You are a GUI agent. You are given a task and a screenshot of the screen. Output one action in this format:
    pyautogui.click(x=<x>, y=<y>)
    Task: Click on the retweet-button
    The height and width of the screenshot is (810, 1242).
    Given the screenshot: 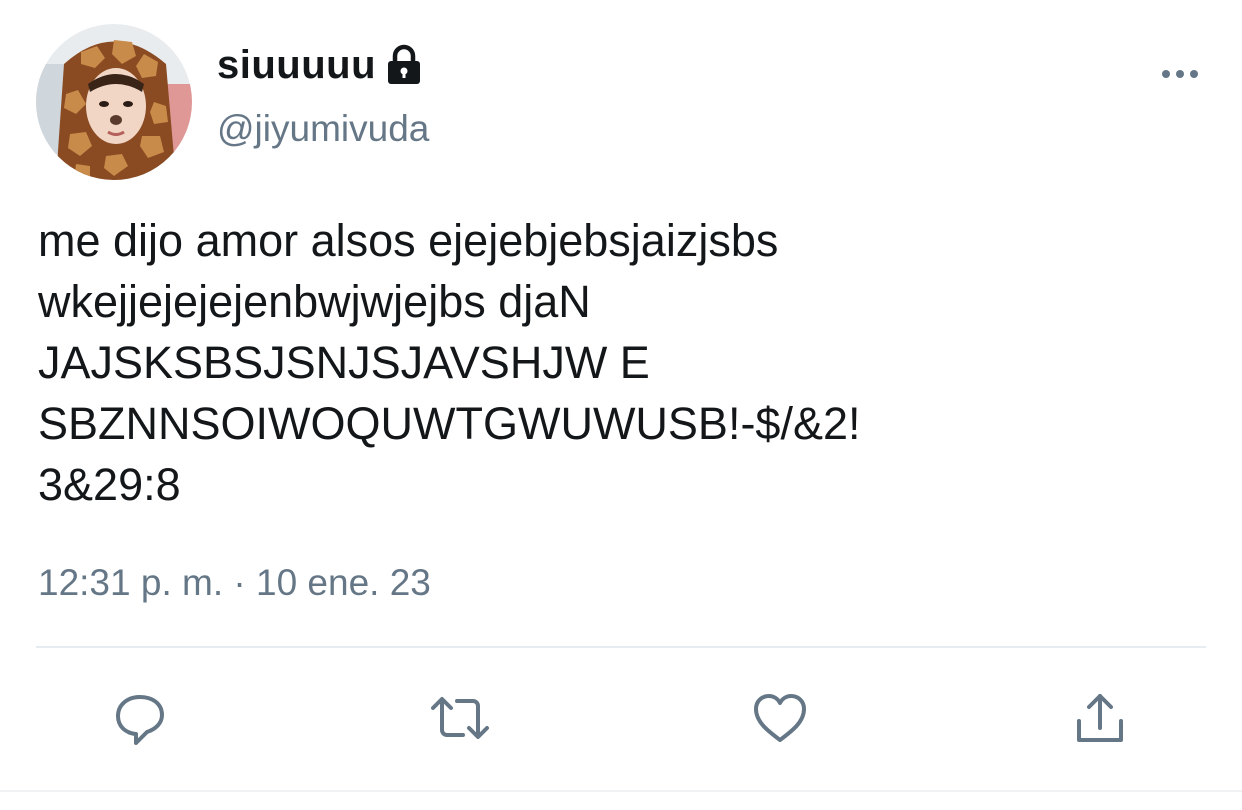 What is the action you would take?
    pyautogui.click(x=460, y=718)
    